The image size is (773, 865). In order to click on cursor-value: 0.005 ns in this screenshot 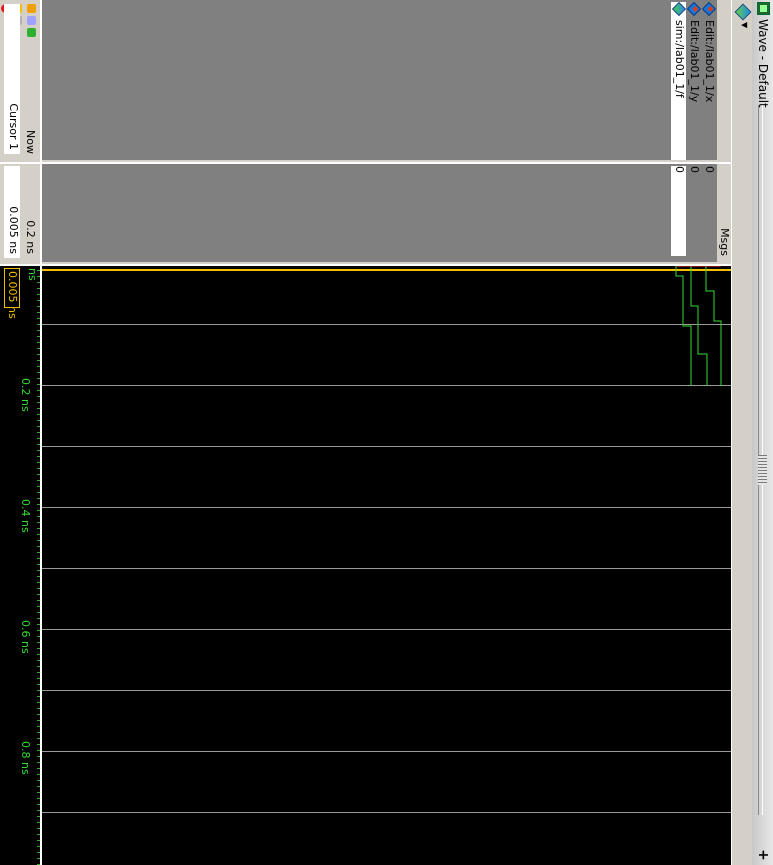, I will do `click(12, 212)`.